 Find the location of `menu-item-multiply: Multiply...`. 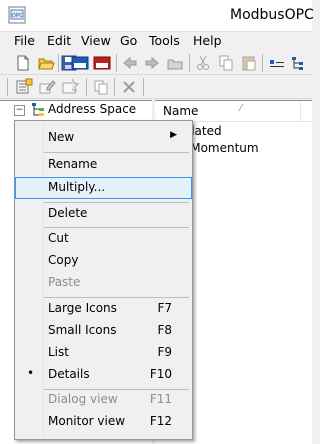

menu-item-multiply: Multiply... is located at coordinates (103, 188).